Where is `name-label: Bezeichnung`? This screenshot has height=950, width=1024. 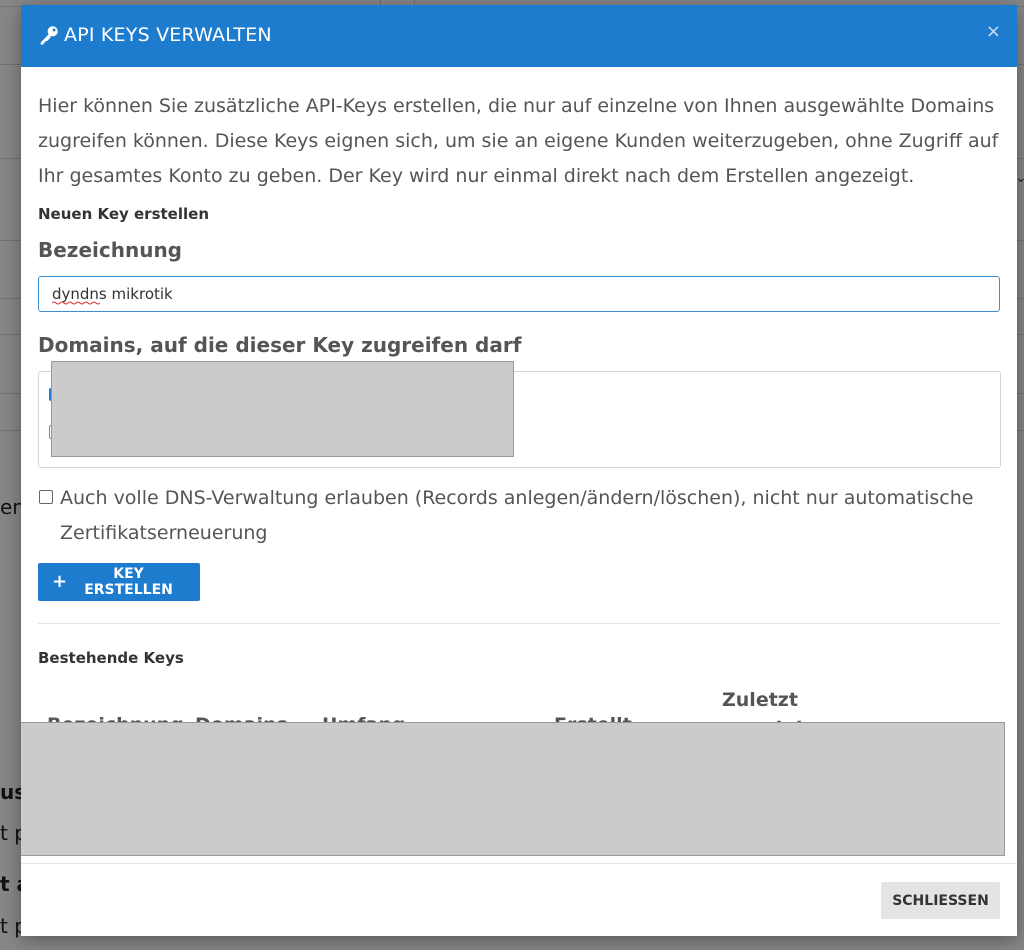
name-label: Bezeichnung is located at coordinates (110, 250).